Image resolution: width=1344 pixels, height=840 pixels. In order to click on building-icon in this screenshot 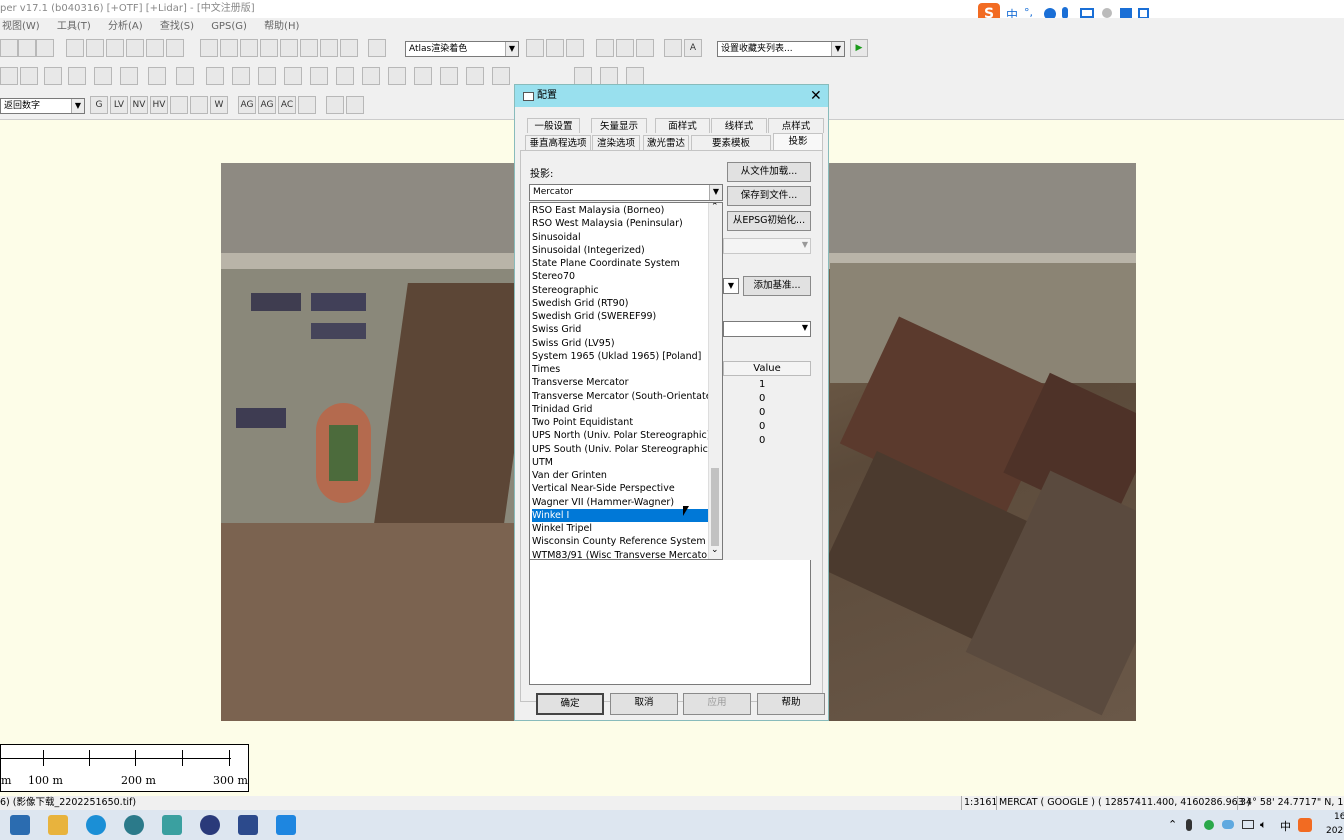, I will do `click(179, 105)`.